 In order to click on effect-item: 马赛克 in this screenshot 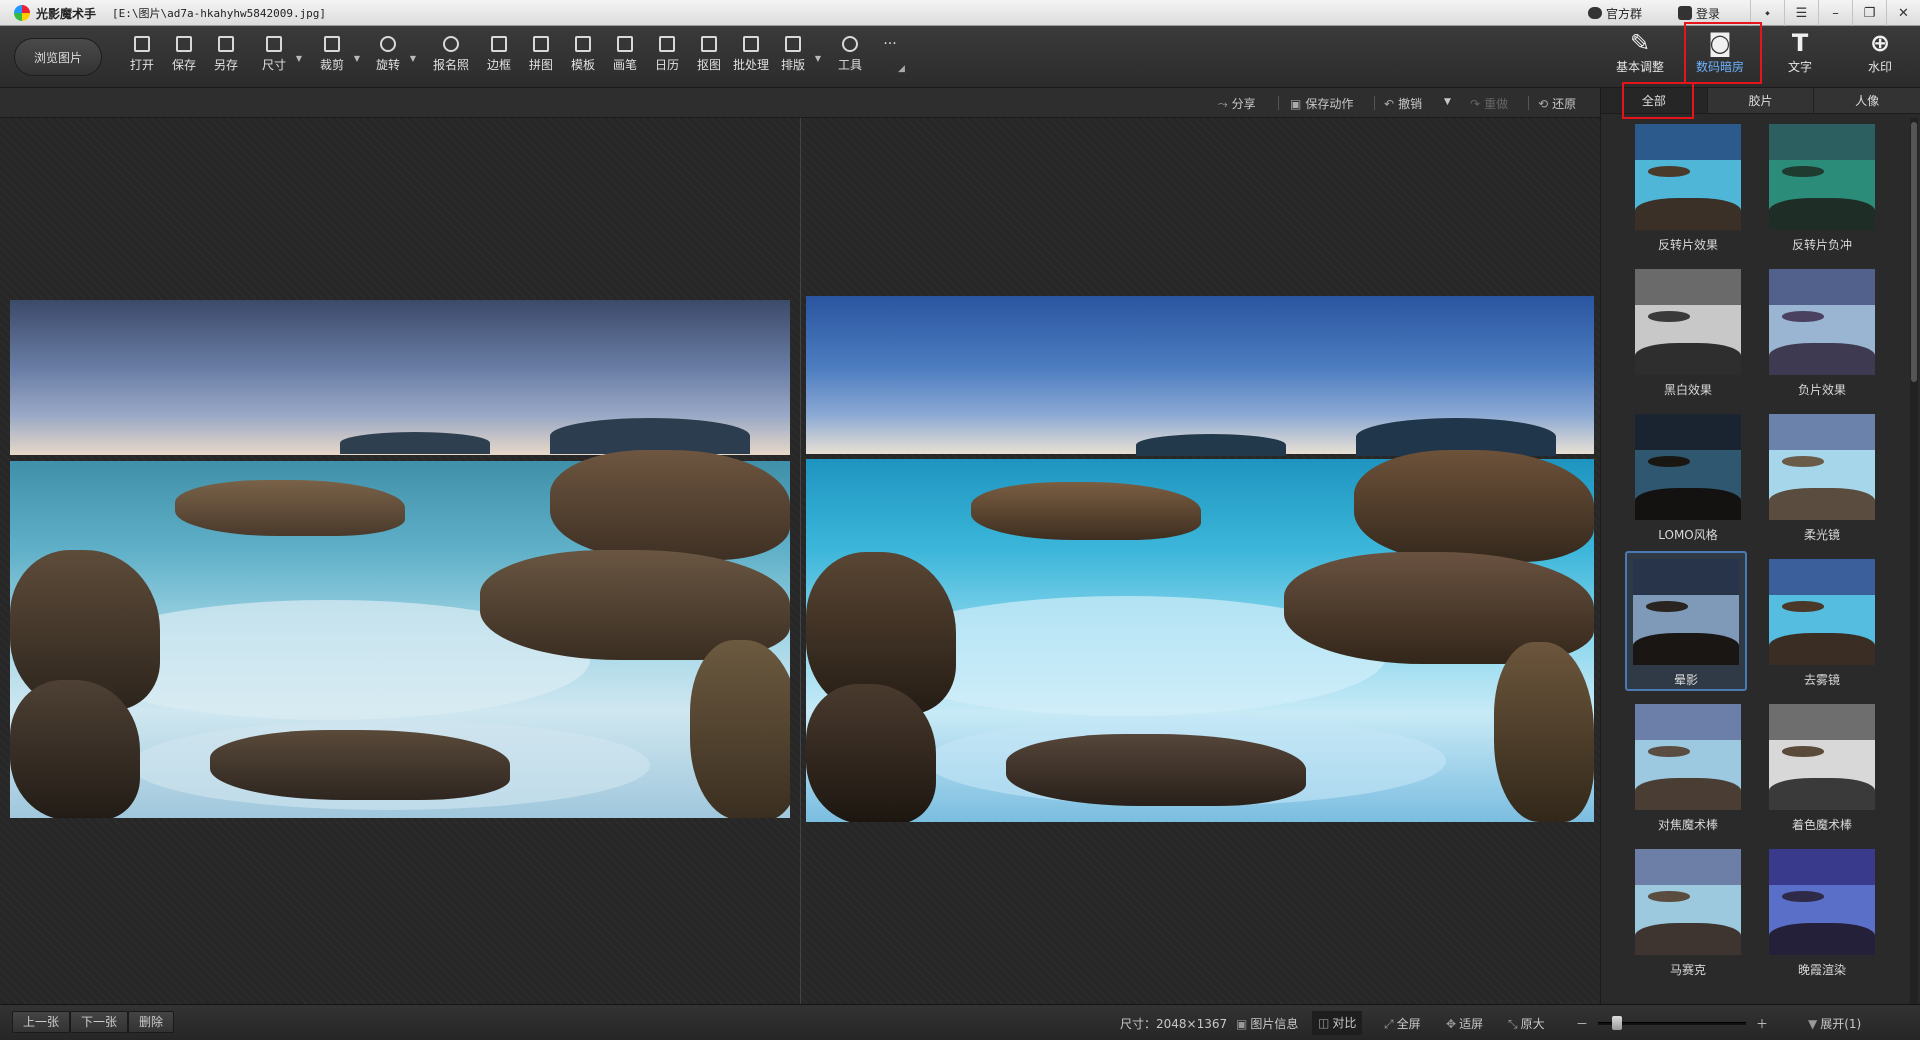, I will do `click(1688, 913)`.